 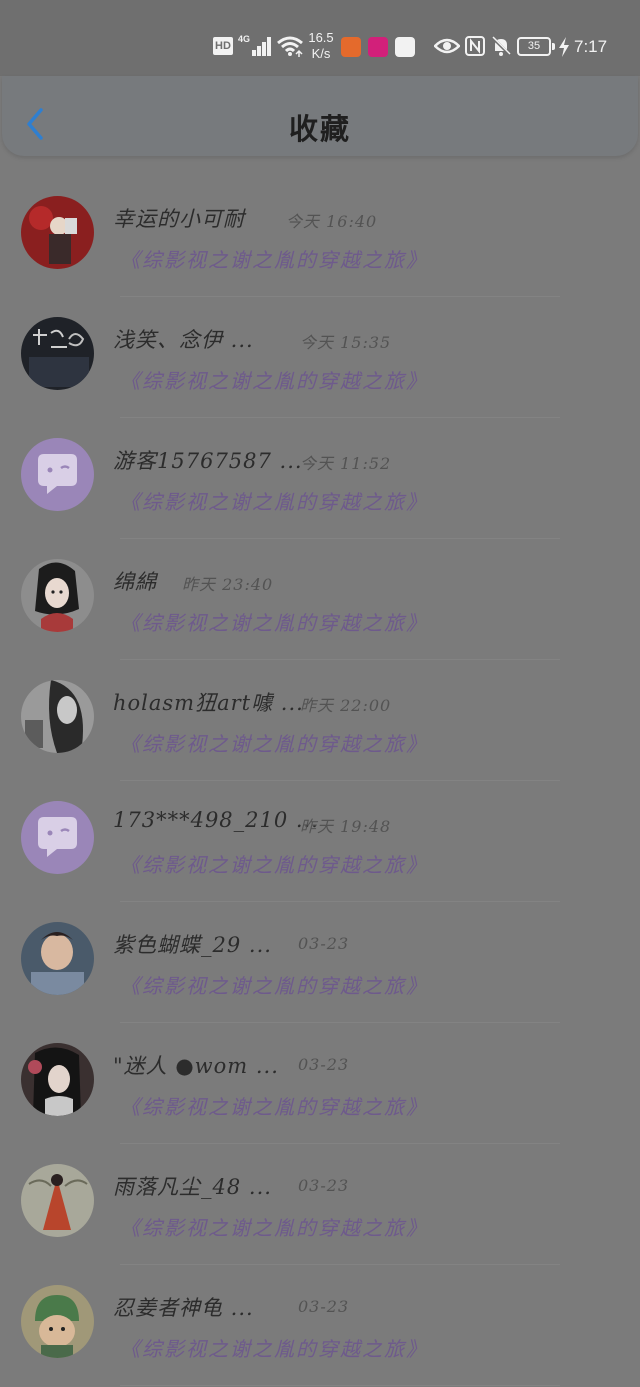 I want to click on huawei-icon, so click(x=405, y=47).